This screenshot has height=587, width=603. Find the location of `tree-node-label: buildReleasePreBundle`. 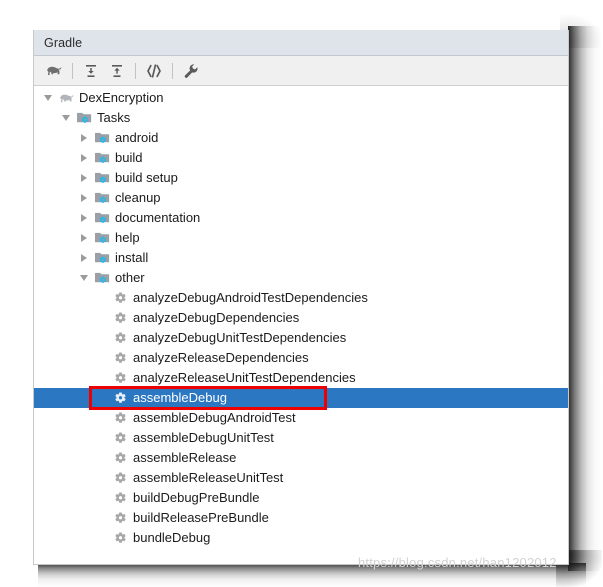

tree-node-label: buildReleasePreBundle is located at coordinates (201, 517).